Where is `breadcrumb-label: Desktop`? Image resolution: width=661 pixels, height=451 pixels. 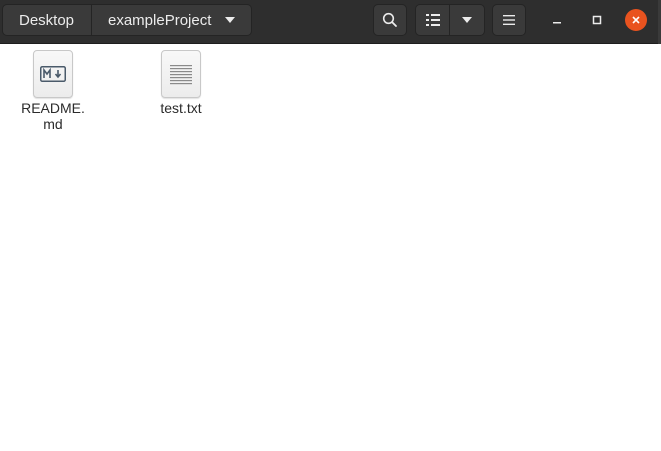
breadcrumb-label: Desktop is located at coordinates (47, 20).